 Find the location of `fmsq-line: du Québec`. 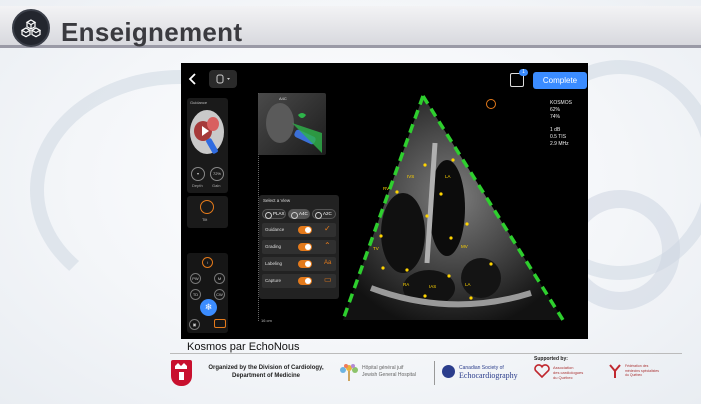

fmsq-line: du Québec is located at coordinates (634, 375).